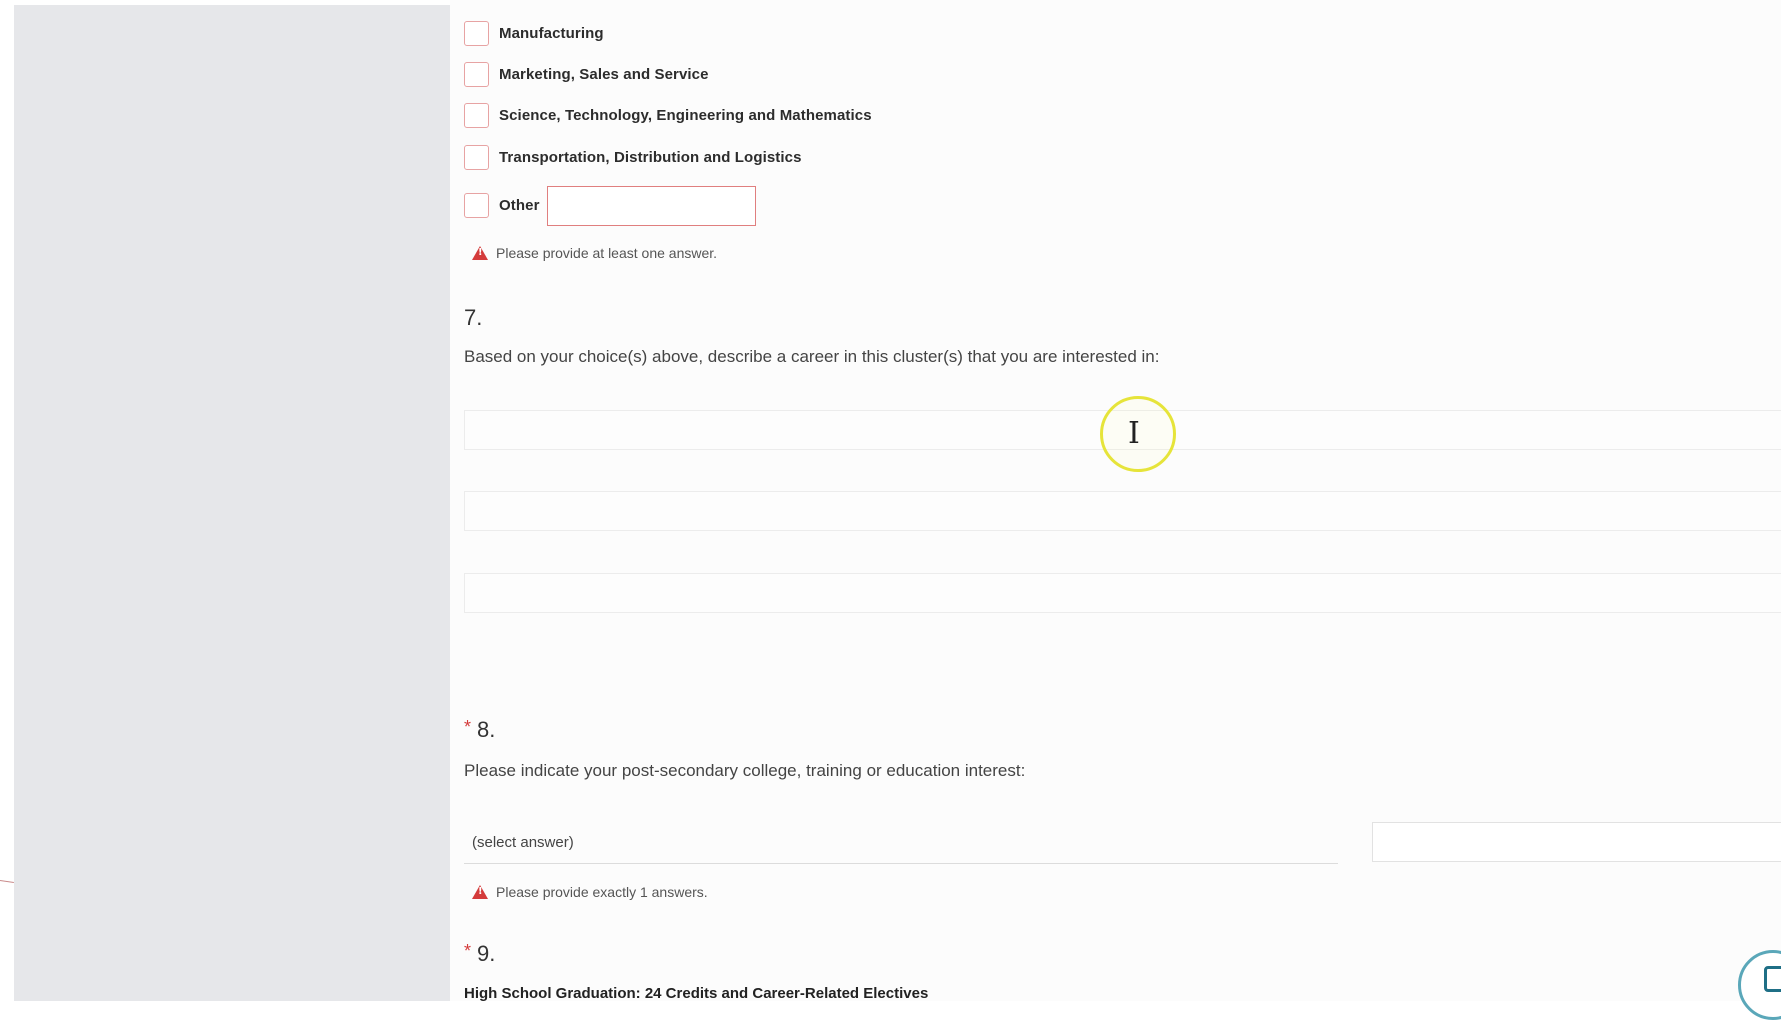 This screenshot has width=1781, height=1020. Describe the element at coordinates (519, 205) in the screenshot. I see `option-label: Other` at that location.